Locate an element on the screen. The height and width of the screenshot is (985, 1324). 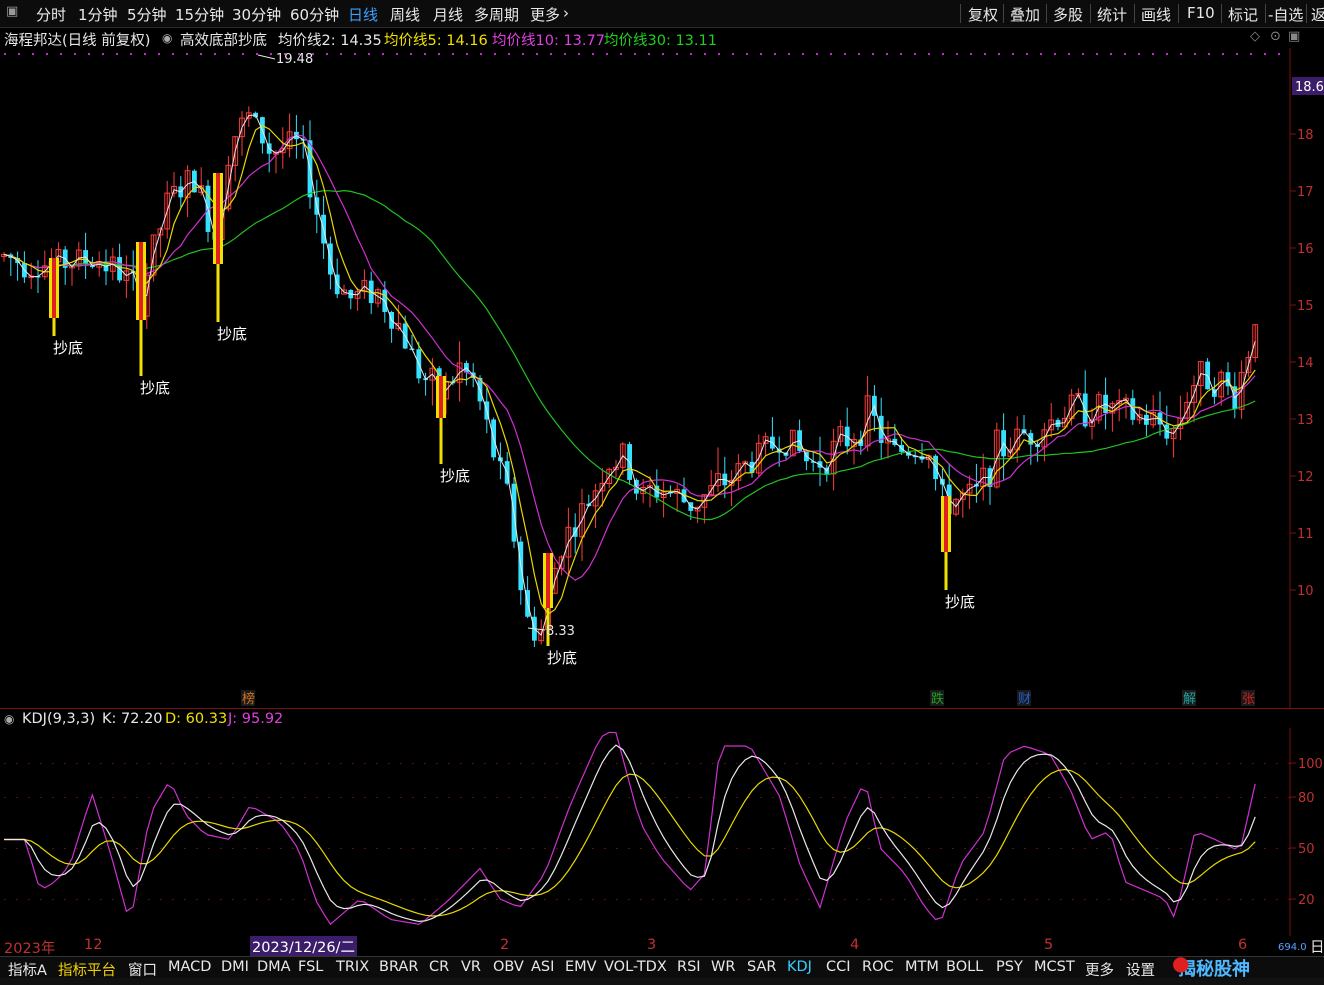
remove-watchlist-button: -自选 is located at coordinates (1285, 14).